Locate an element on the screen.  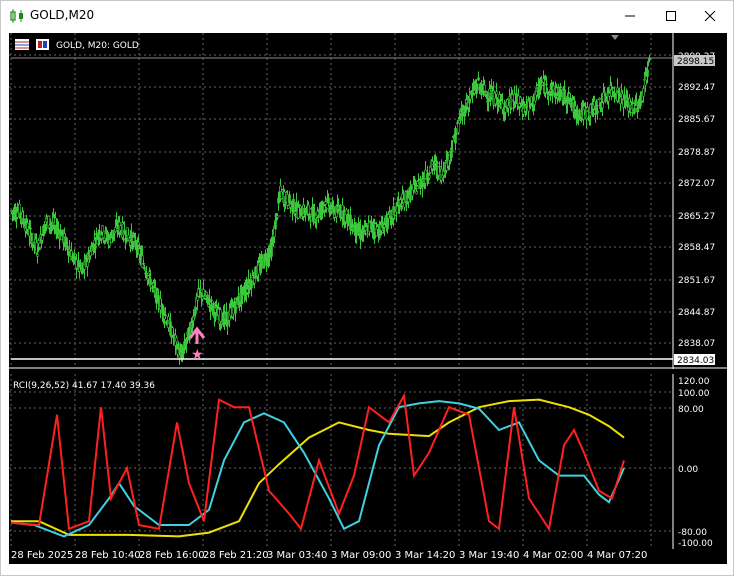
star-icon: ★ is located at coordinates (197, 355).